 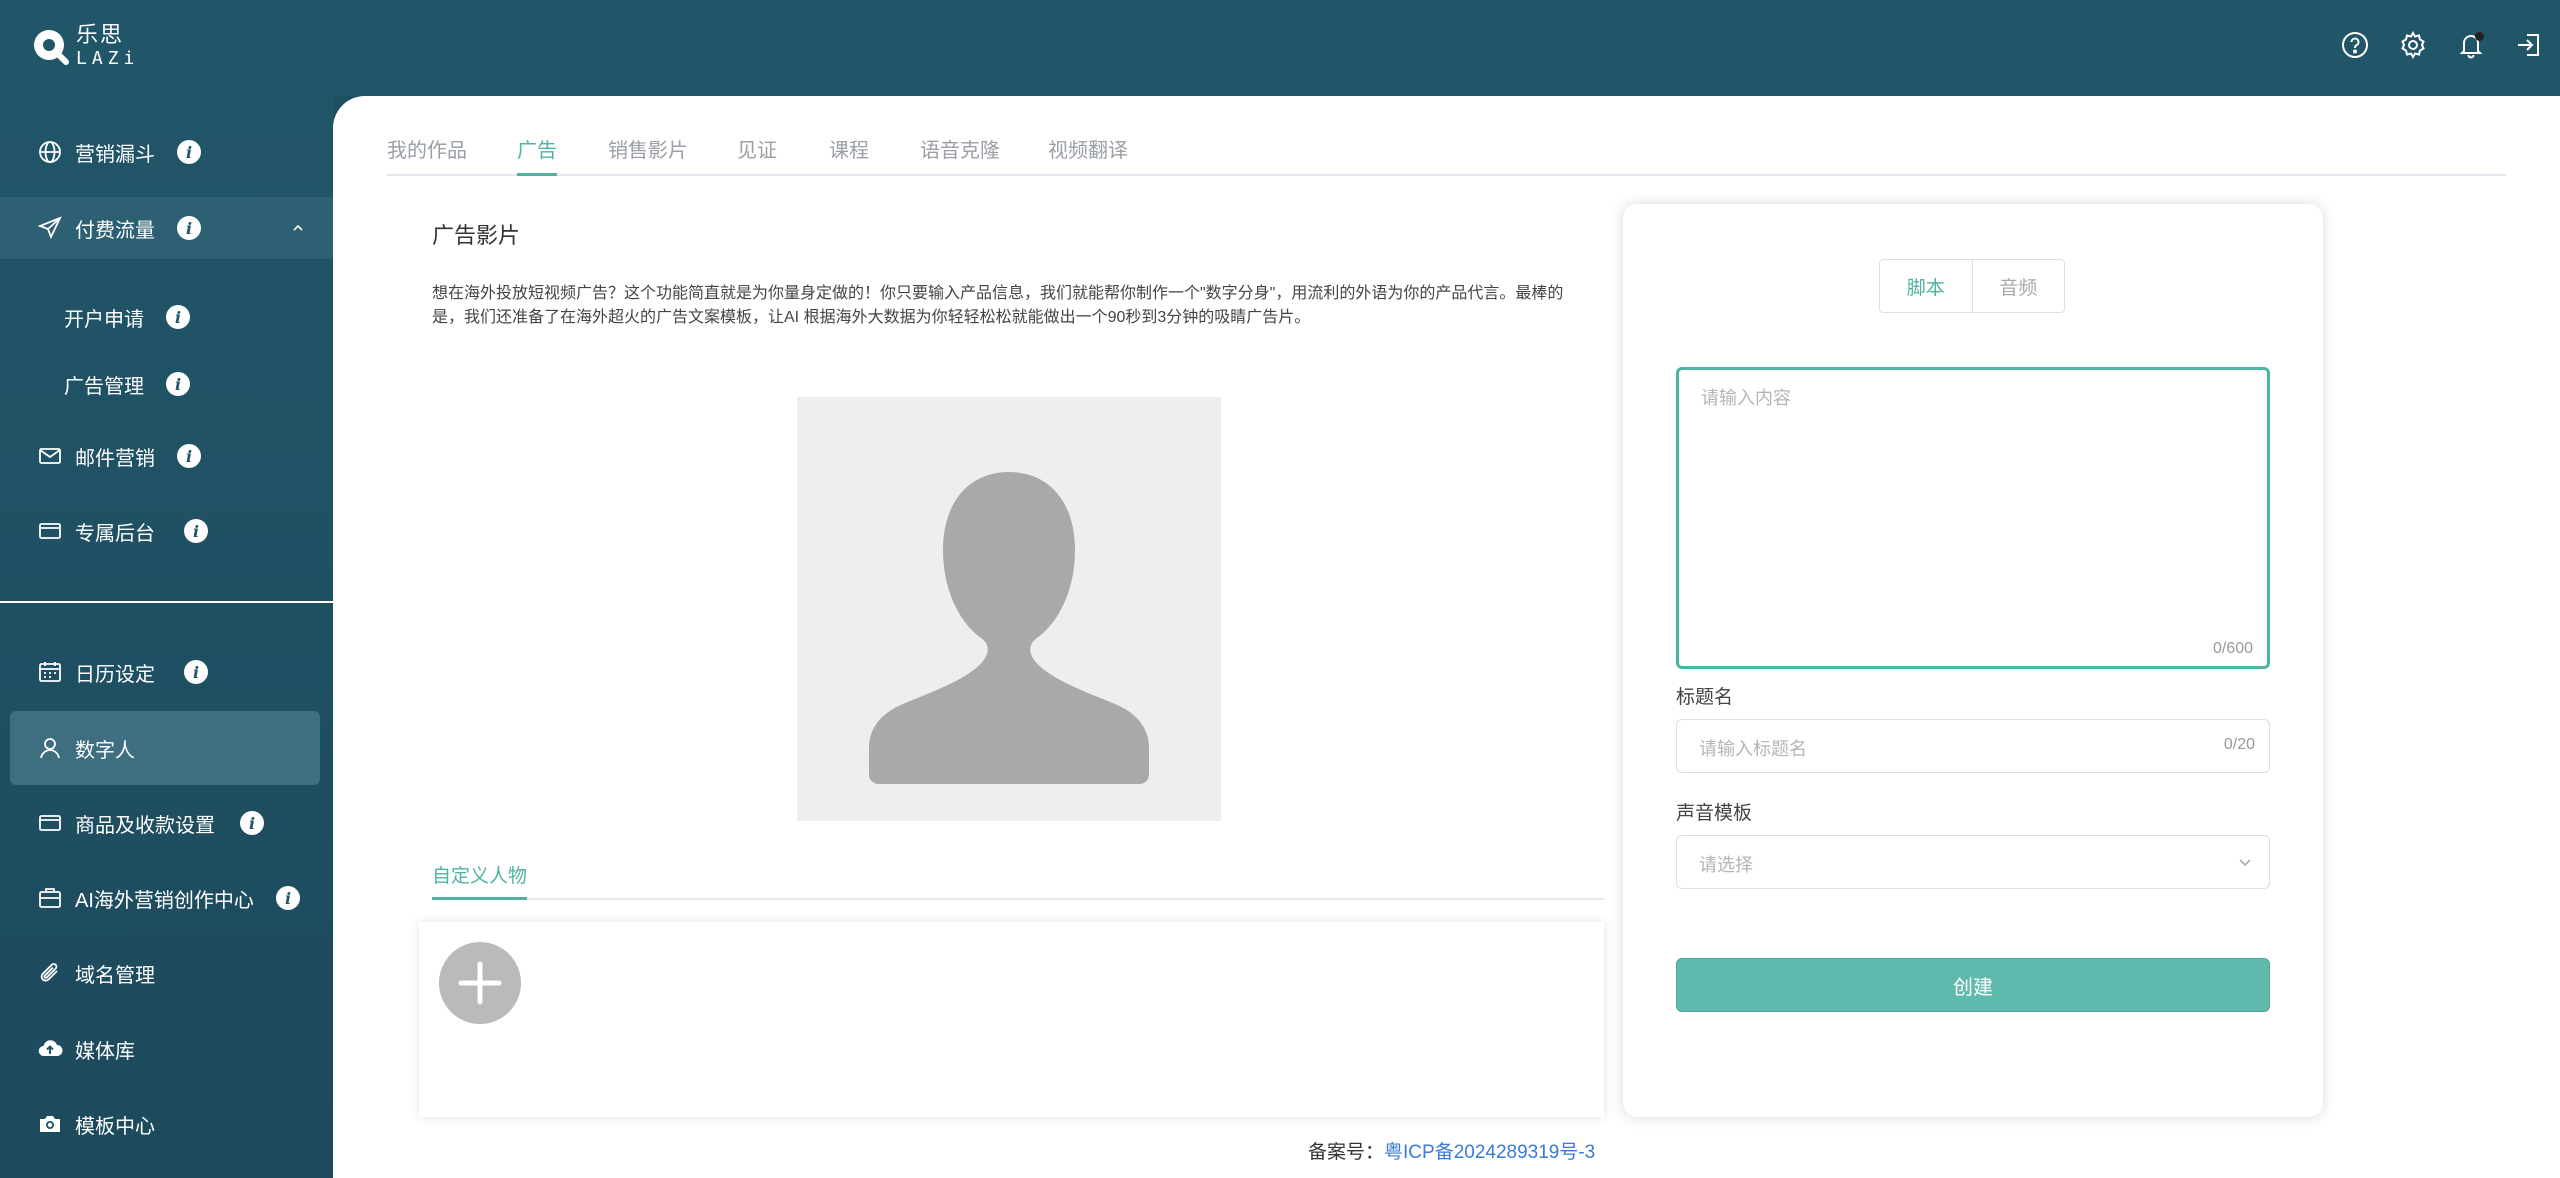 What do you see at coordinates (50, 1124) in the screenshot?
I see `camera-icon` at bounding box center [50, 1124].